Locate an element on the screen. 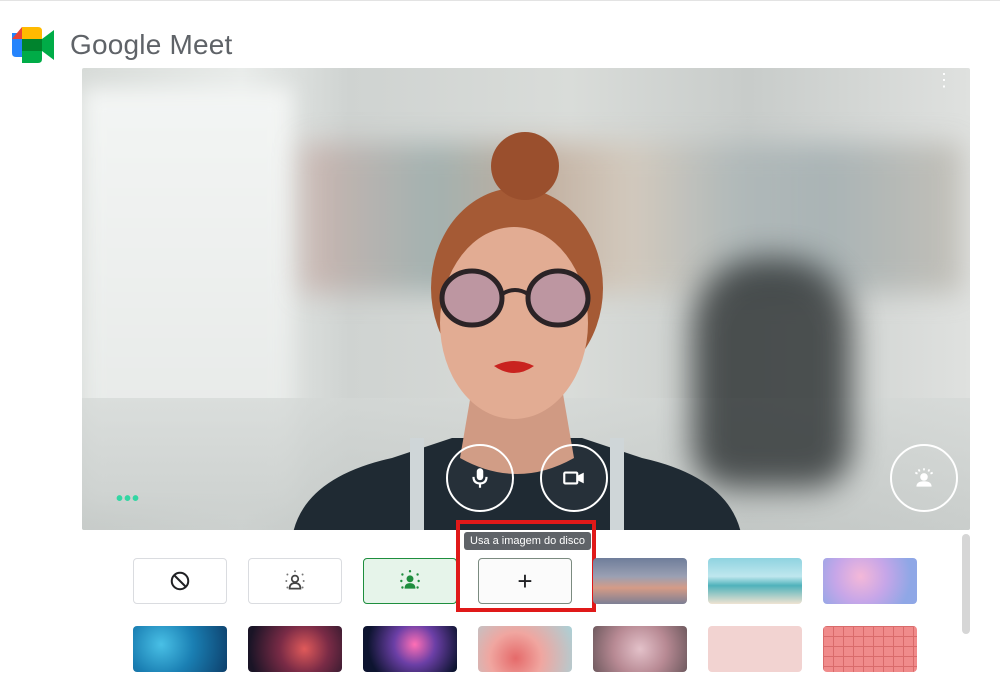 This screenshot has width=1000, height=686. visual-effects-button is located at coordinates (924, 478).